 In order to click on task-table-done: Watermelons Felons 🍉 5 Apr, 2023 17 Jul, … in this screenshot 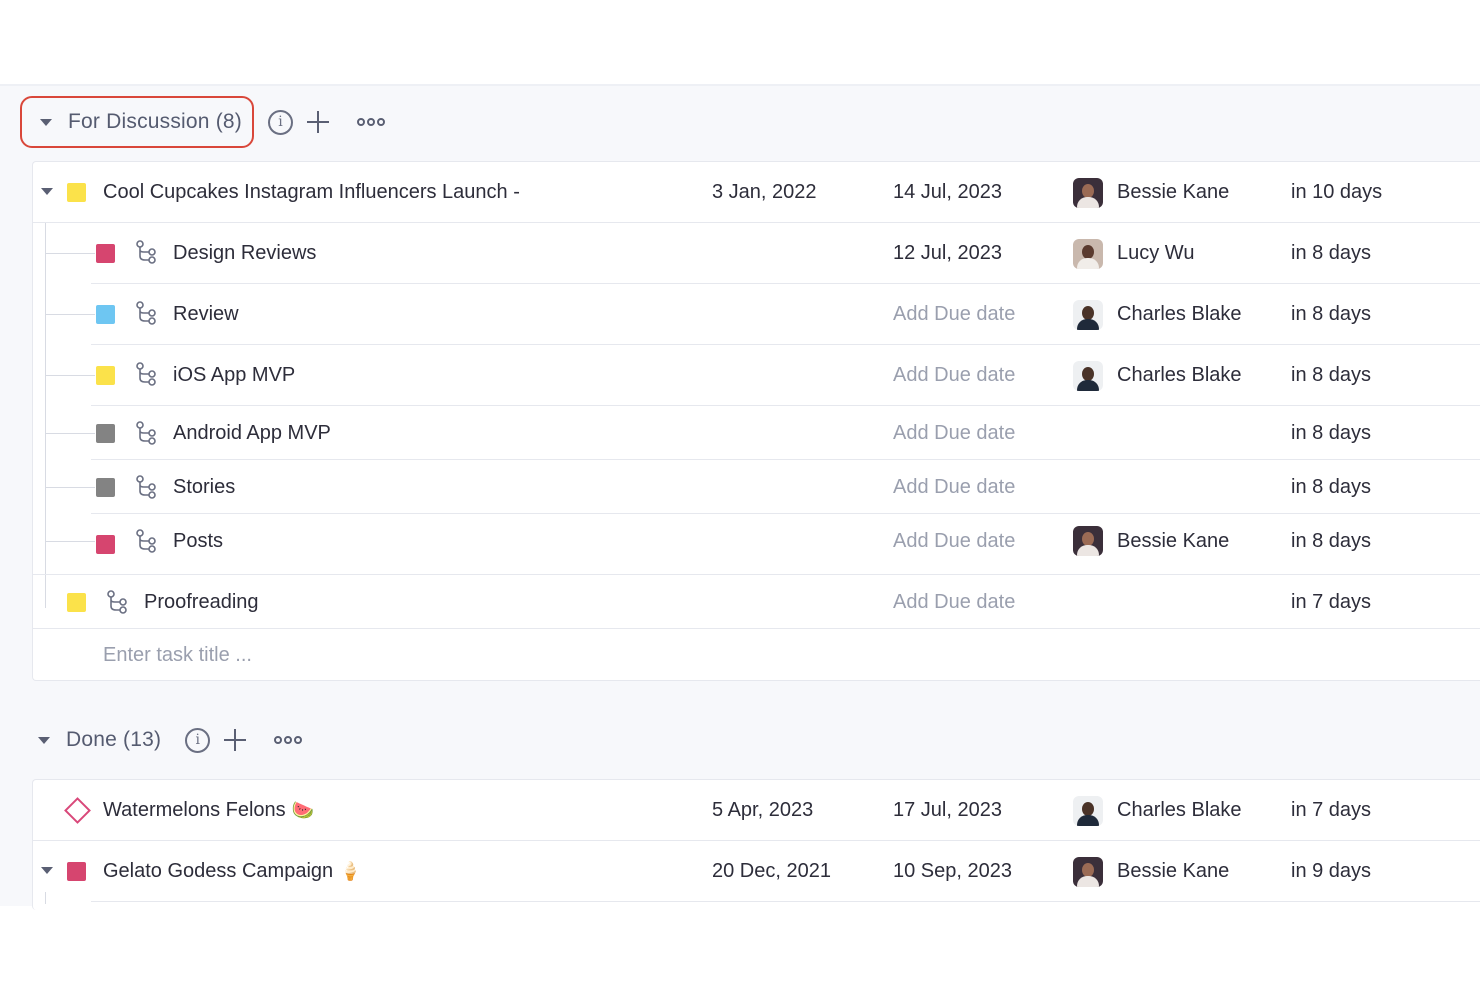, I will do `click(756, 844)`.